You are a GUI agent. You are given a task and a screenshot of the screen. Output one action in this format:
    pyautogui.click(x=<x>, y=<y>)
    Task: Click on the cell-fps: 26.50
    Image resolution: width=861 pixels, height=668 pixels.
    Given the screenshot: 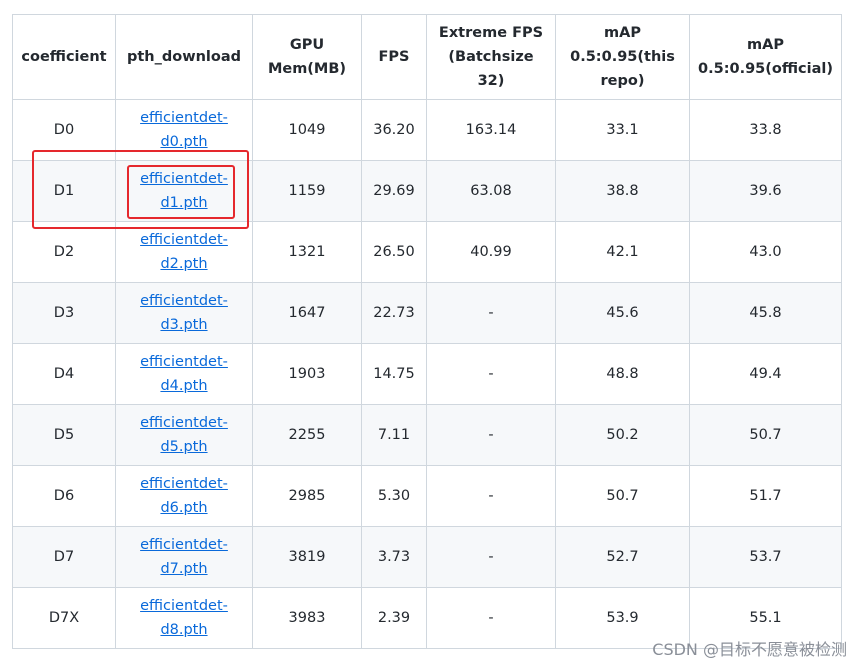 What is the action you would take?
    pyautogui.click(x=394, y=252)
    